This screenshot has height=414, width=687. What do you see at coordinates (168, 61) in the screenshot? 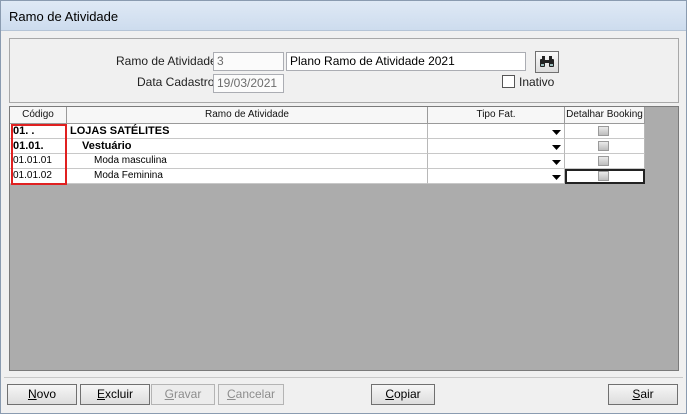
I see `ramo-label: Ramo de Atividade:` at bounding box center [168, 61].